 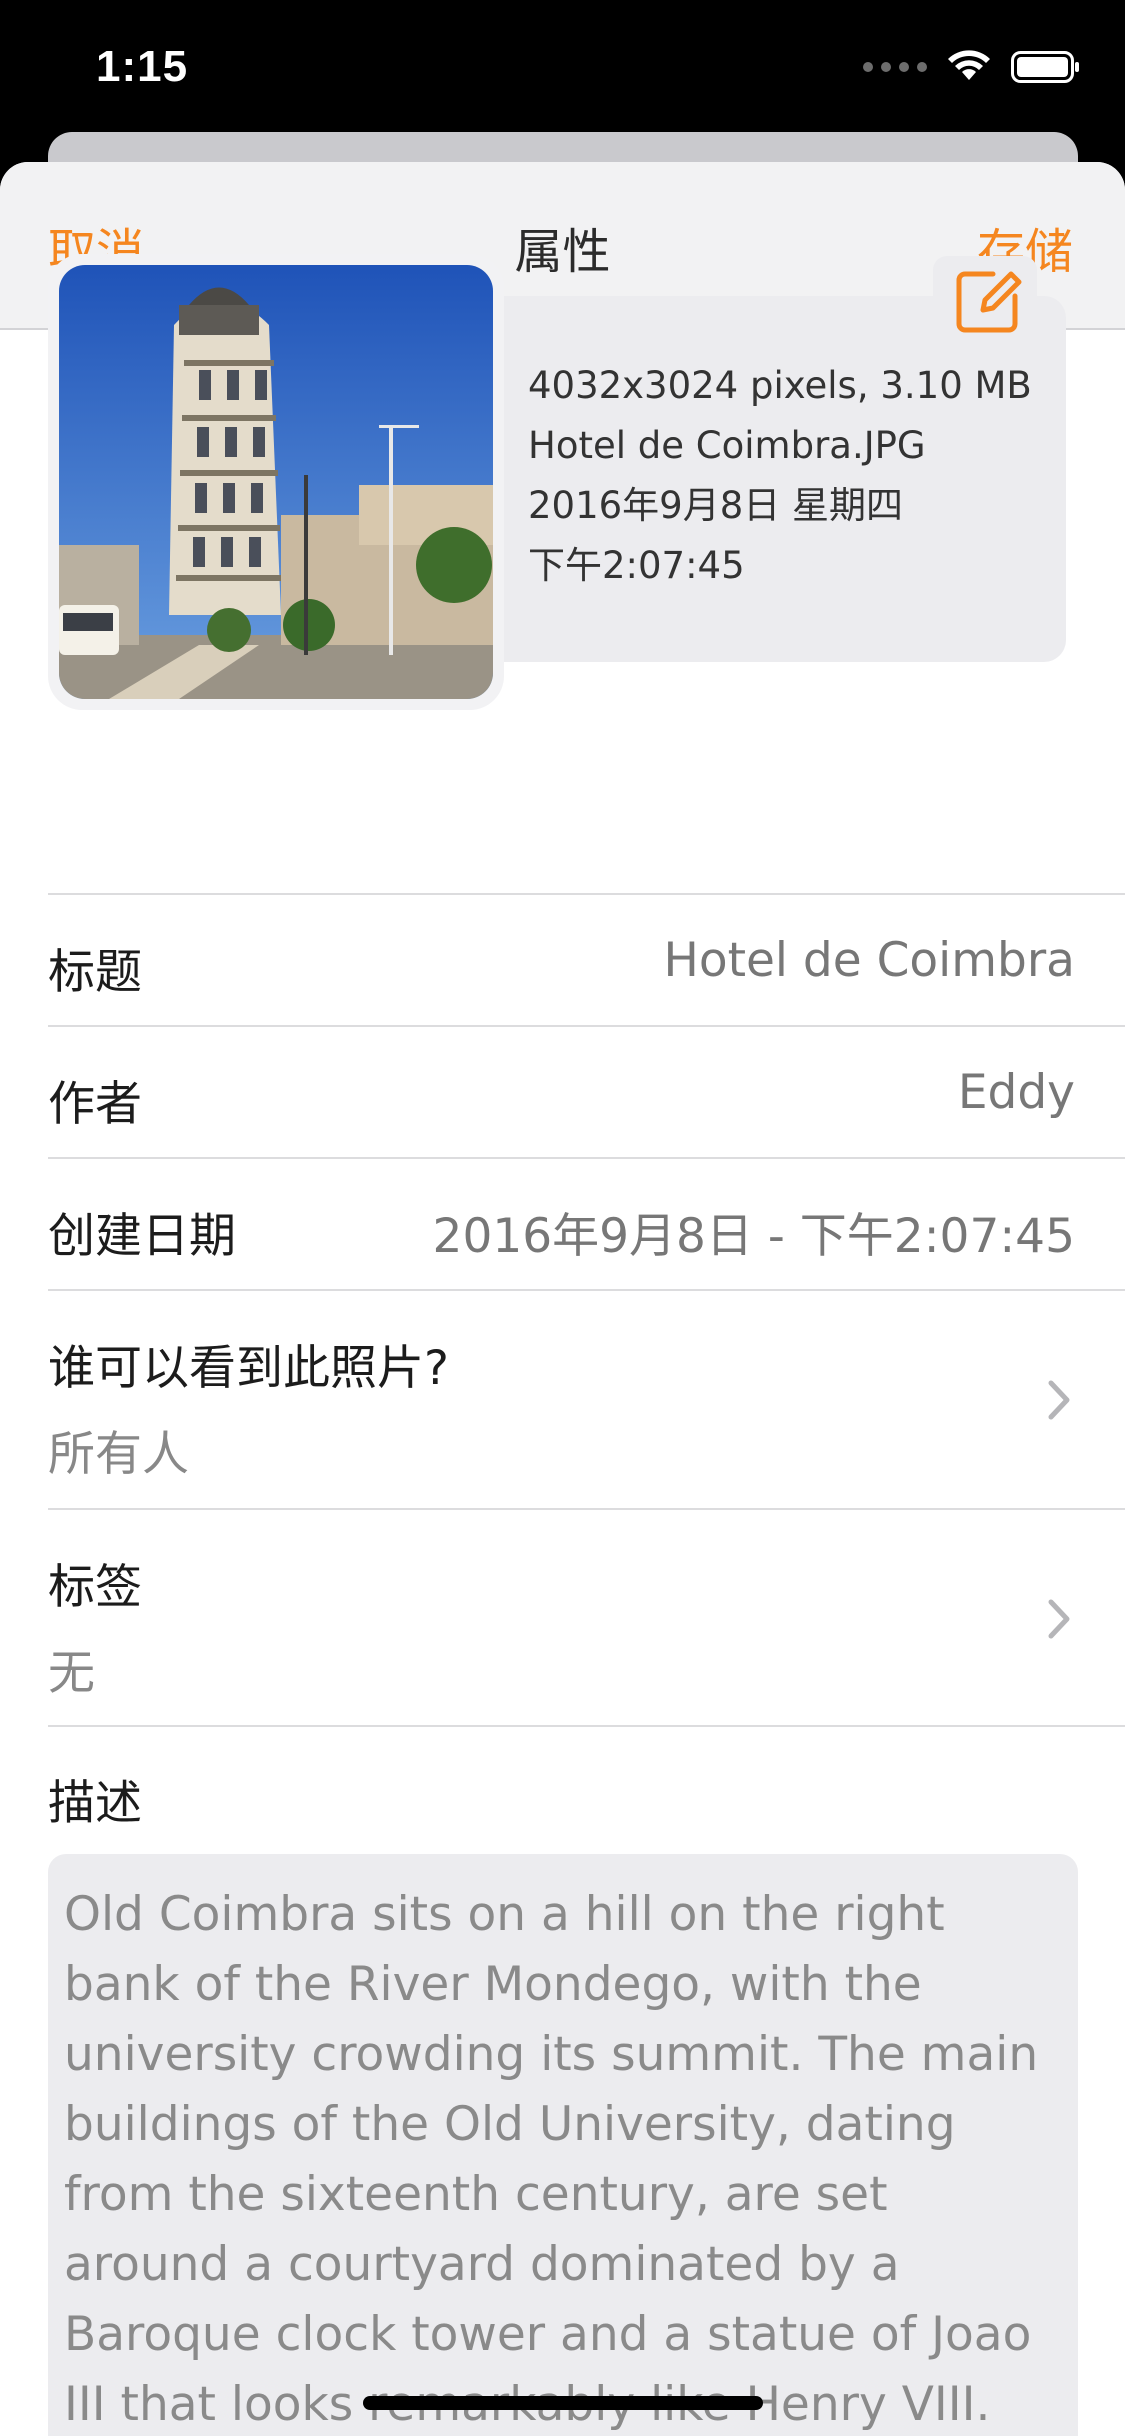 What do you see at coordinates (562, 67) in the screenshot?
I see `status-bar: 1:15` at bounding box center [562, 67].